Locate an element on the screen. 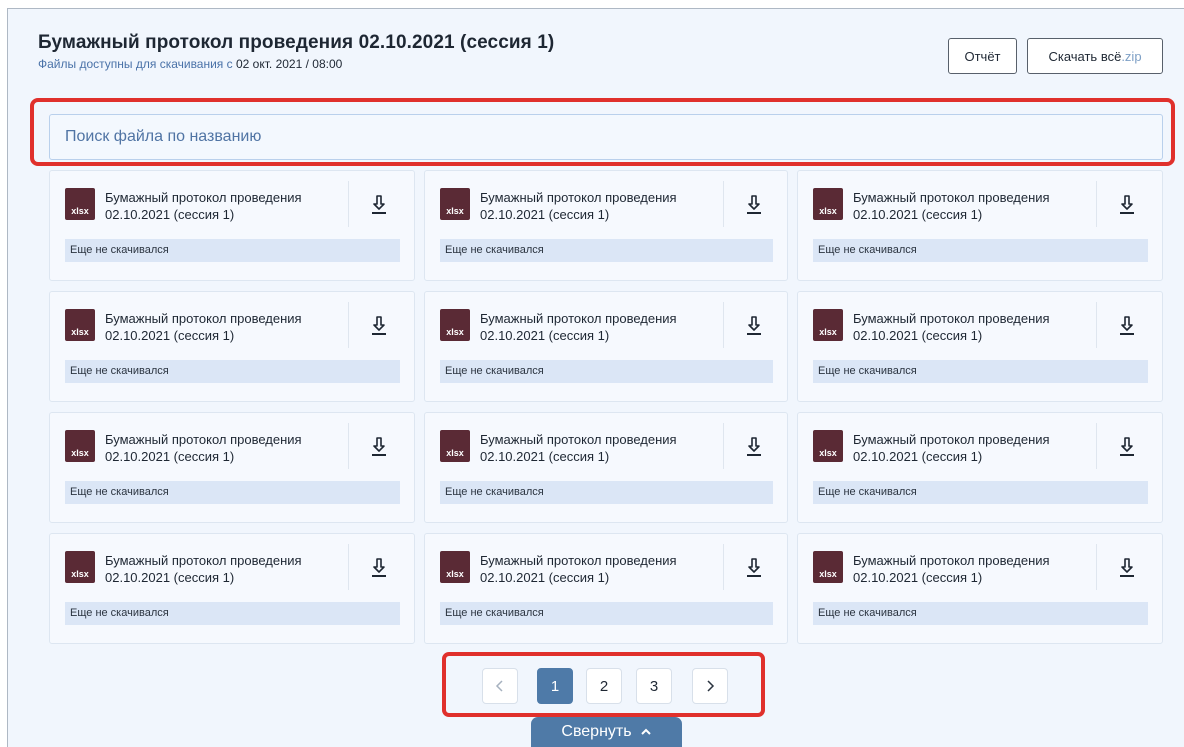  pagination-prev-button is located at coordinates (500, 686).